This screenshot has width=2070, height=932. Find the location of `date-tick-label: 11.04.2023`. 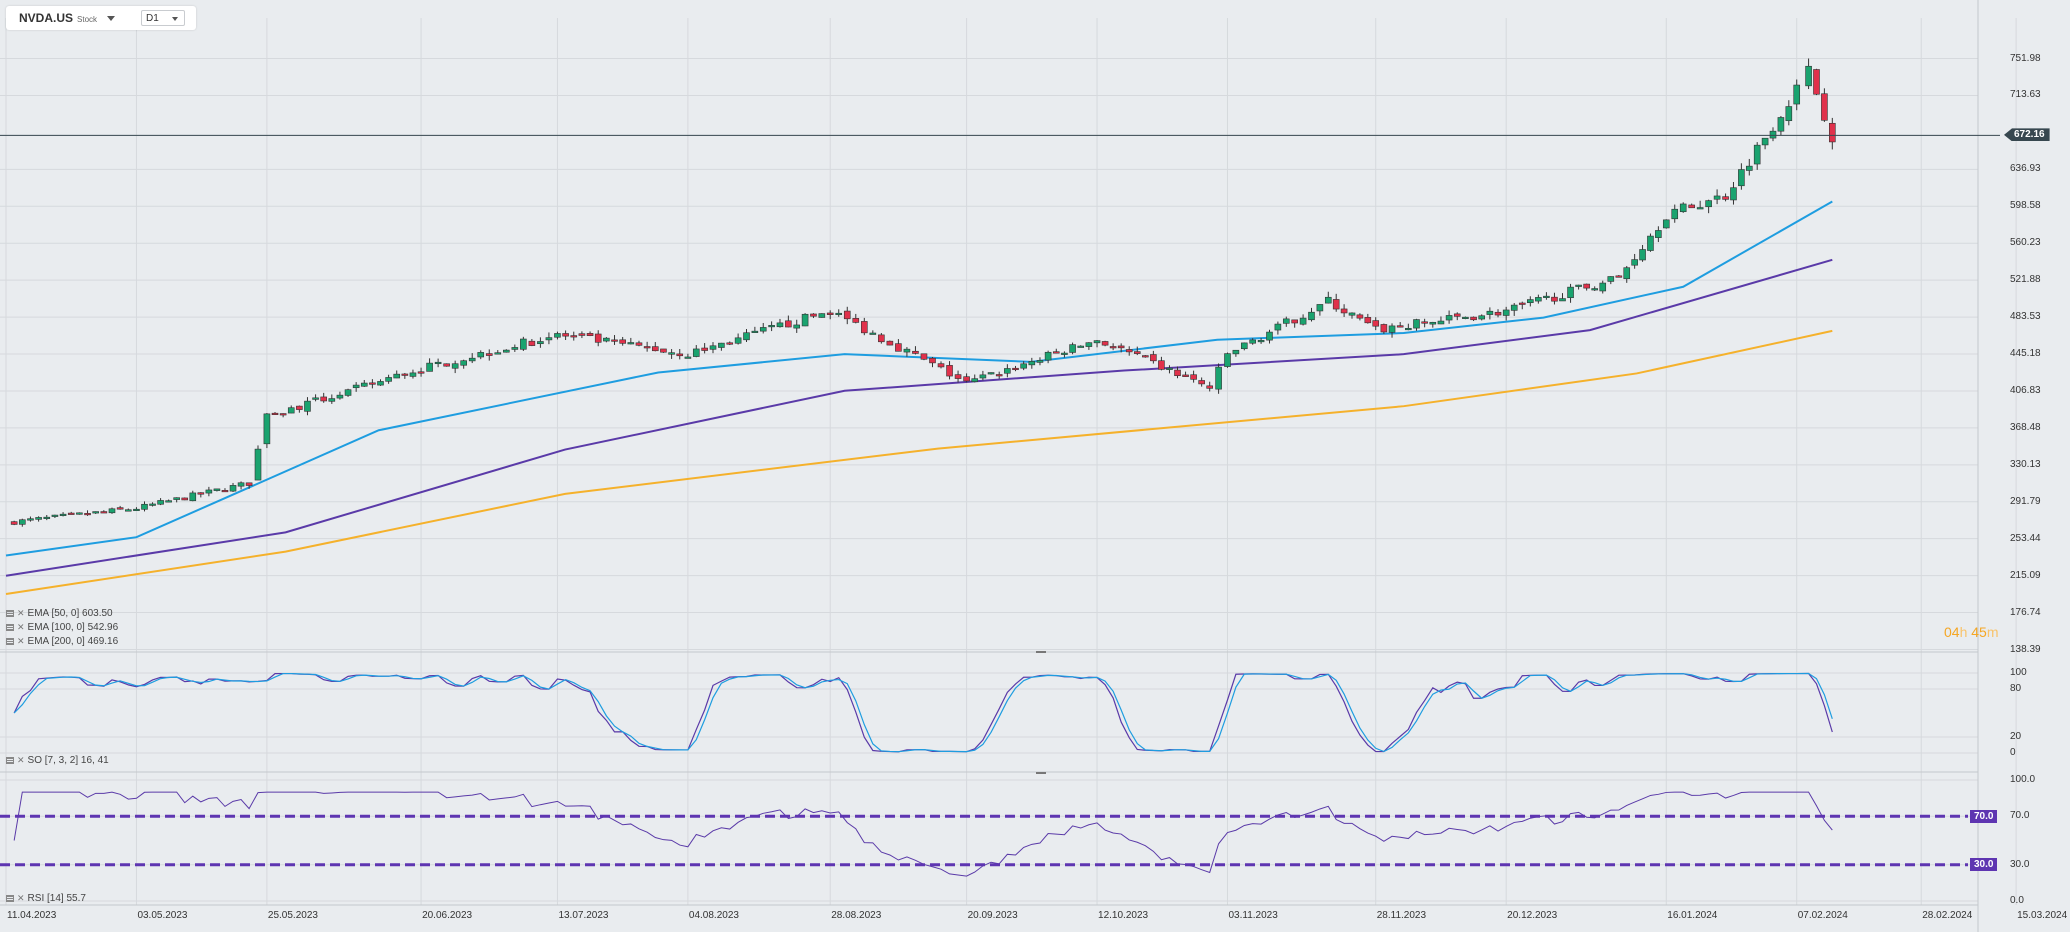

date-tick-label: 11.04.2023 is located at coordinates (32, 915).